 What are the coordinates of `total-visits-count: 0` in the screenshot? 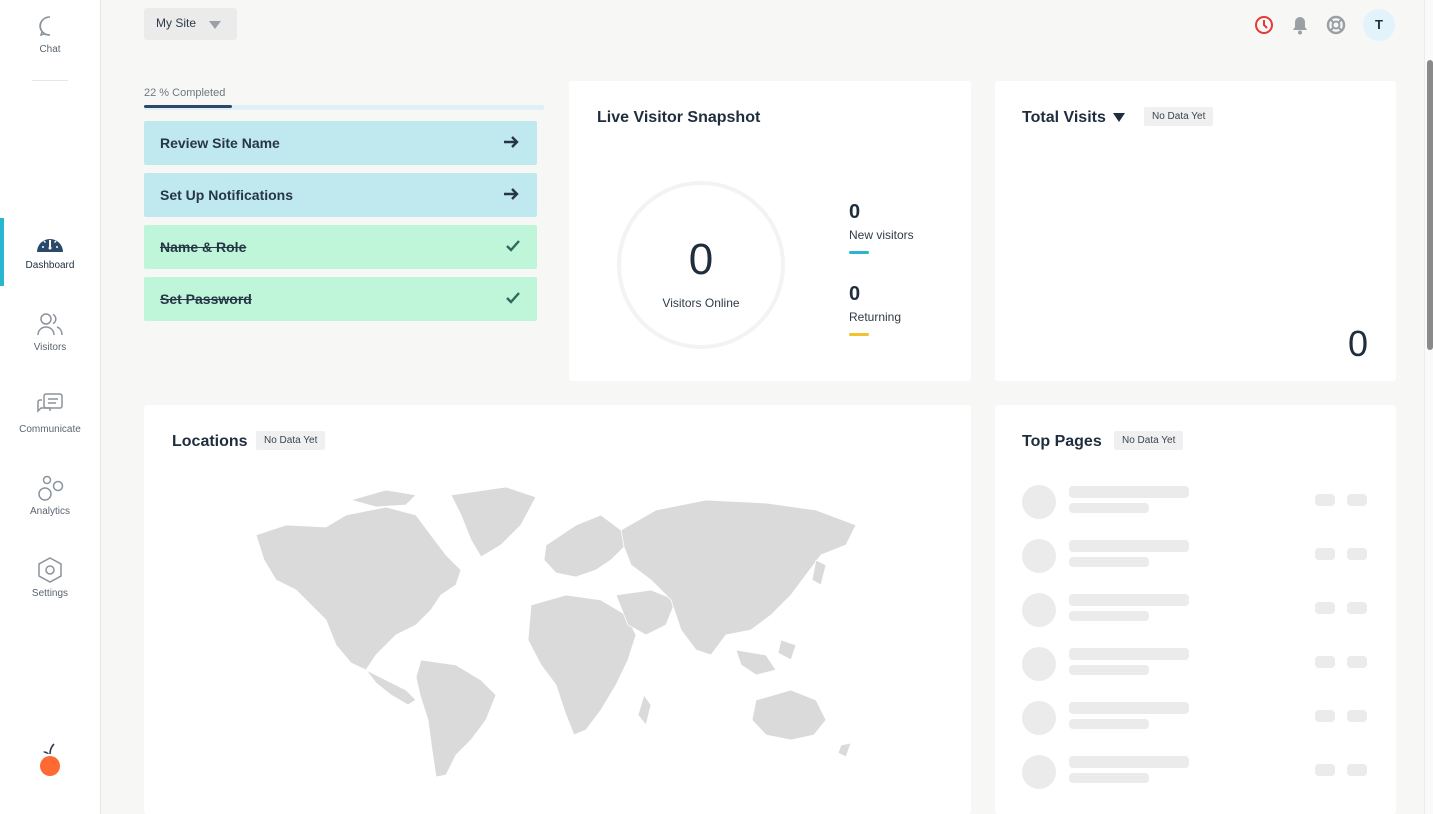 It's located at (1357, 343).